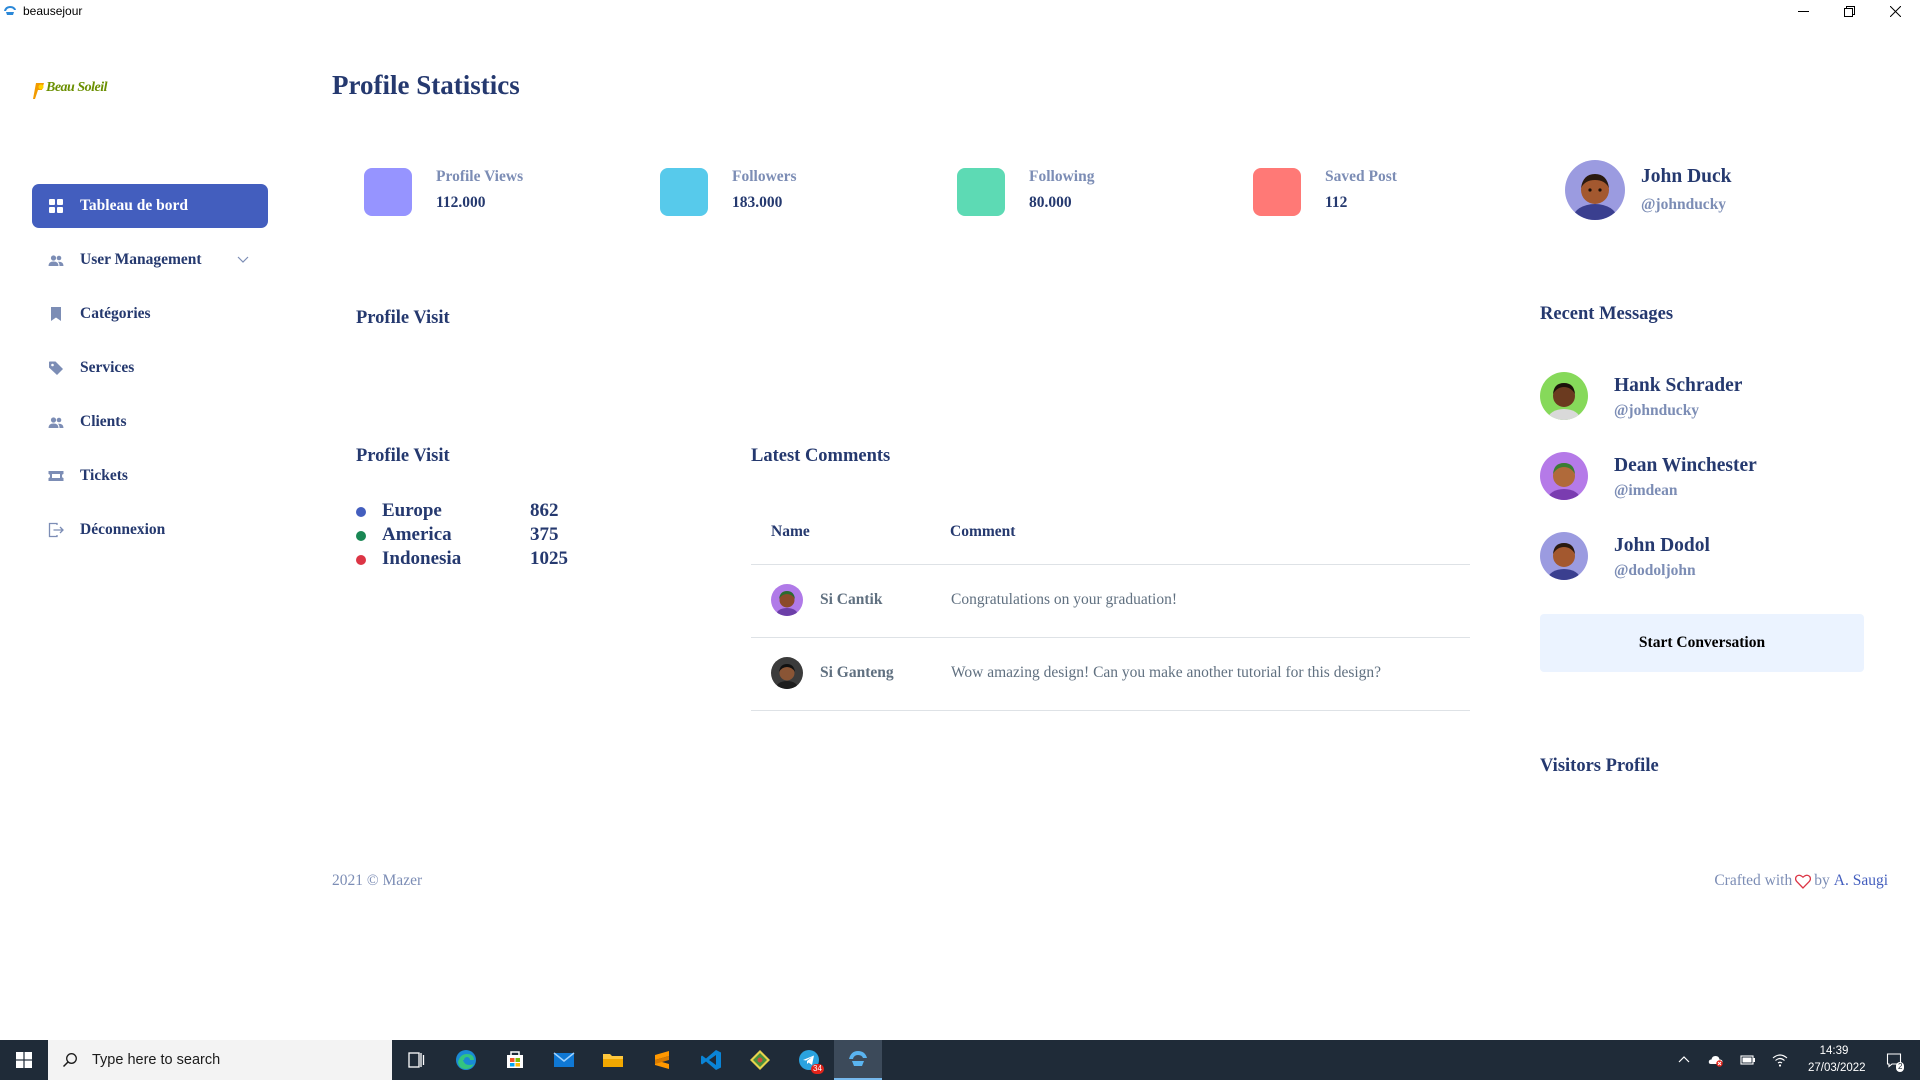  What do you see at coordinates (1894, 1060) in the screenshot?
I see `action-center-button: 2` at bounding box center [1894, 1060].